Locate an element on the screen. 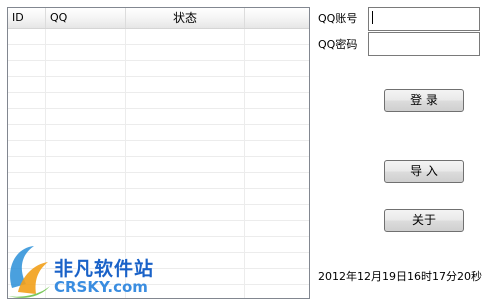  column-header-id: ID is located at coordinates (27, 18).